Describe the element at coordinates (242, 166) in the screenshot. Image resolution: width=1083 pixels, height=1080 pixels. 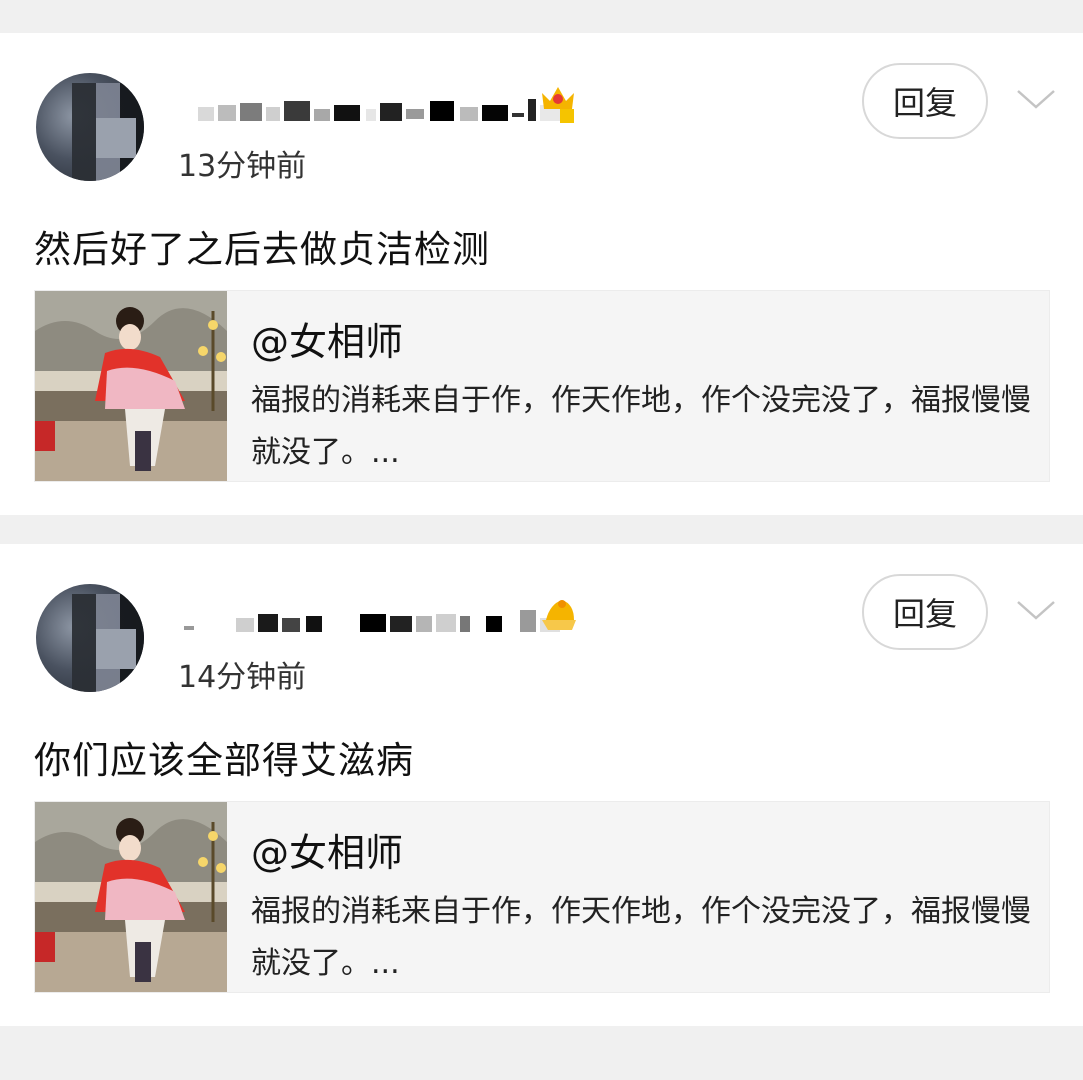
I see `comment-time: 13分钟前` at that location.